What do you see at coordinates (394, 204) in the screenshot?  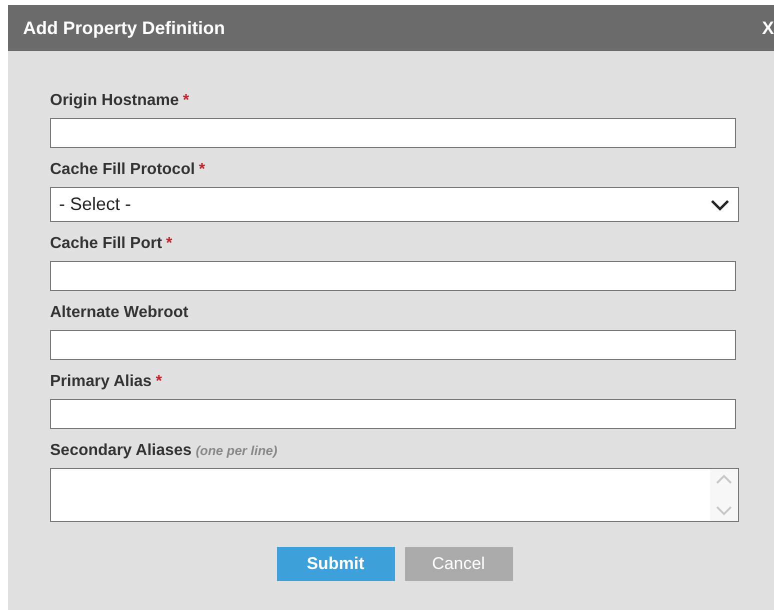 I see `select-field: - Select -` at bounding box center [394, 204].